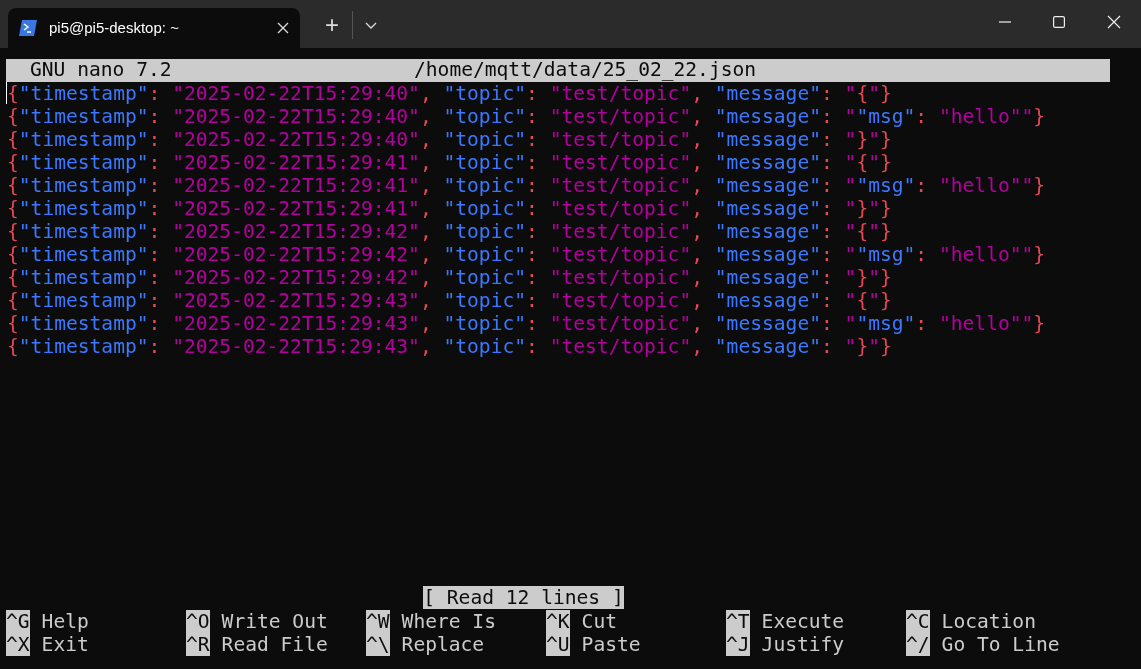  I want to click on shortcut-key: ^U, so click(558, 644).